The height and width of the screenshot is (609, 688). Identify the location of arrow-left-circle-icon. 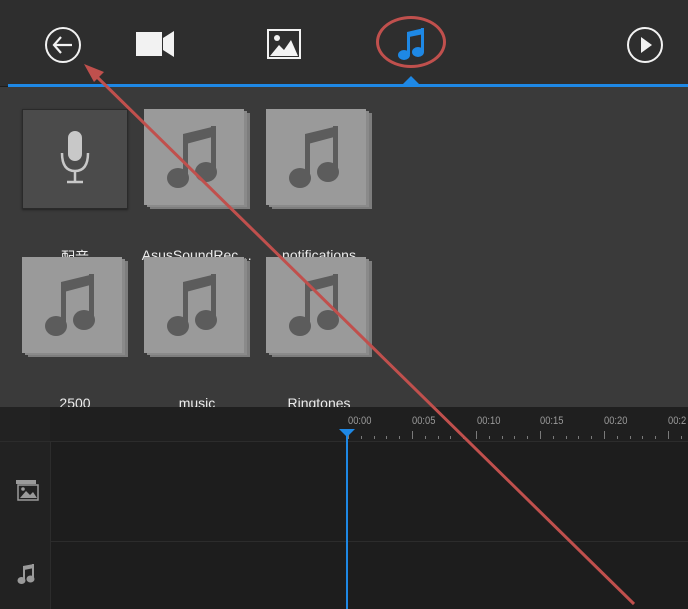
(63, 45).